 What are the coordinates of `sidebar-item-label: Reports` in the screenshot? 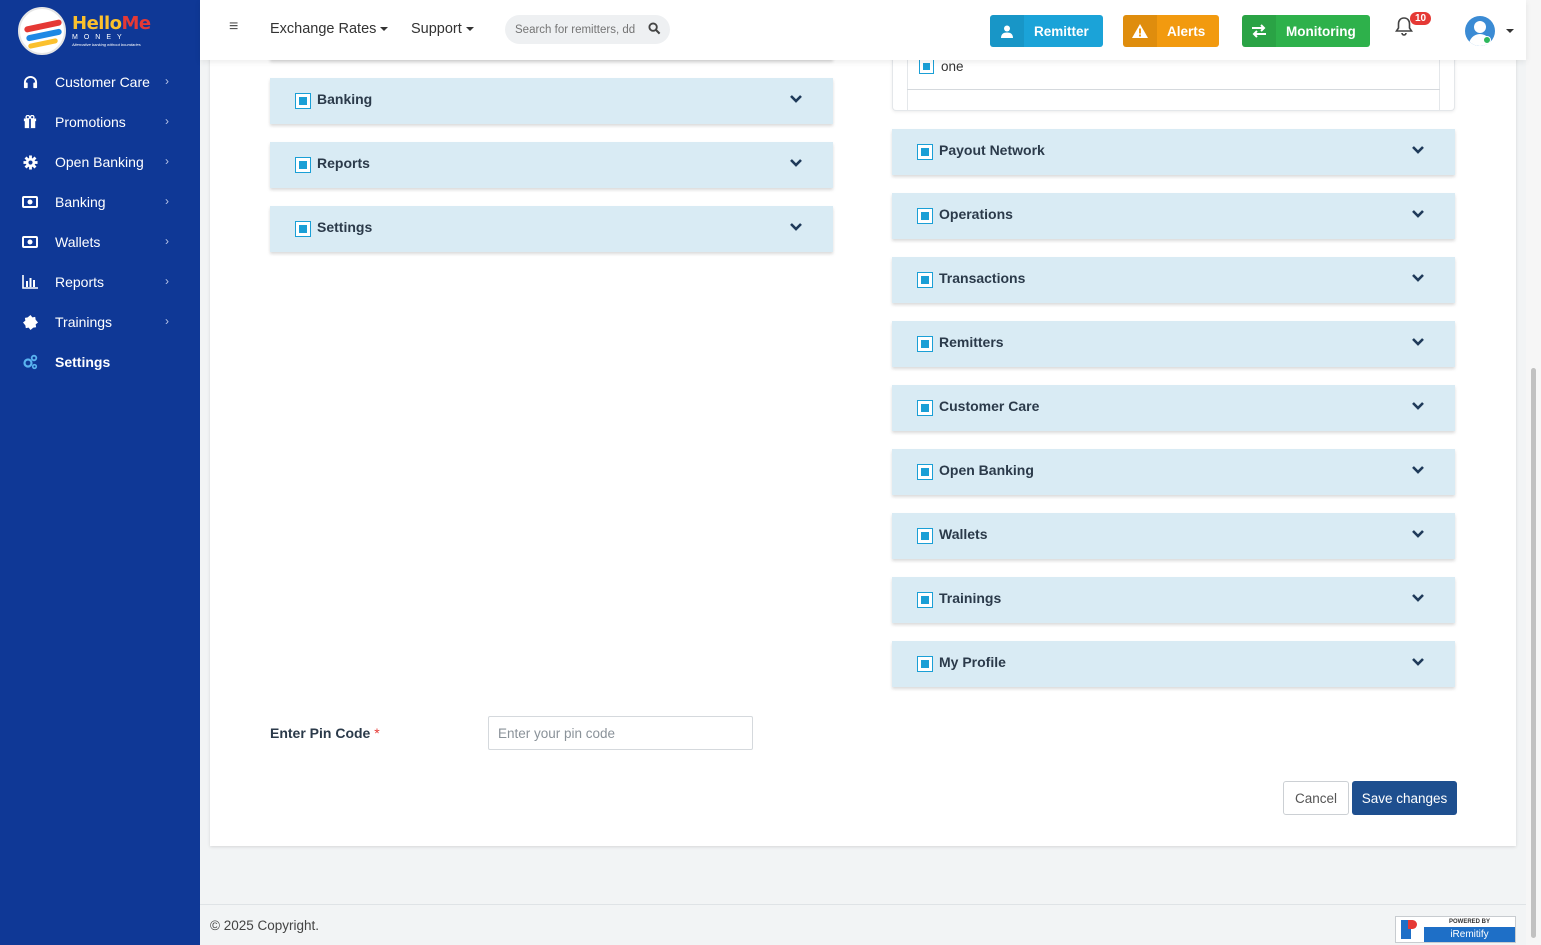 It's located at (80, 282).